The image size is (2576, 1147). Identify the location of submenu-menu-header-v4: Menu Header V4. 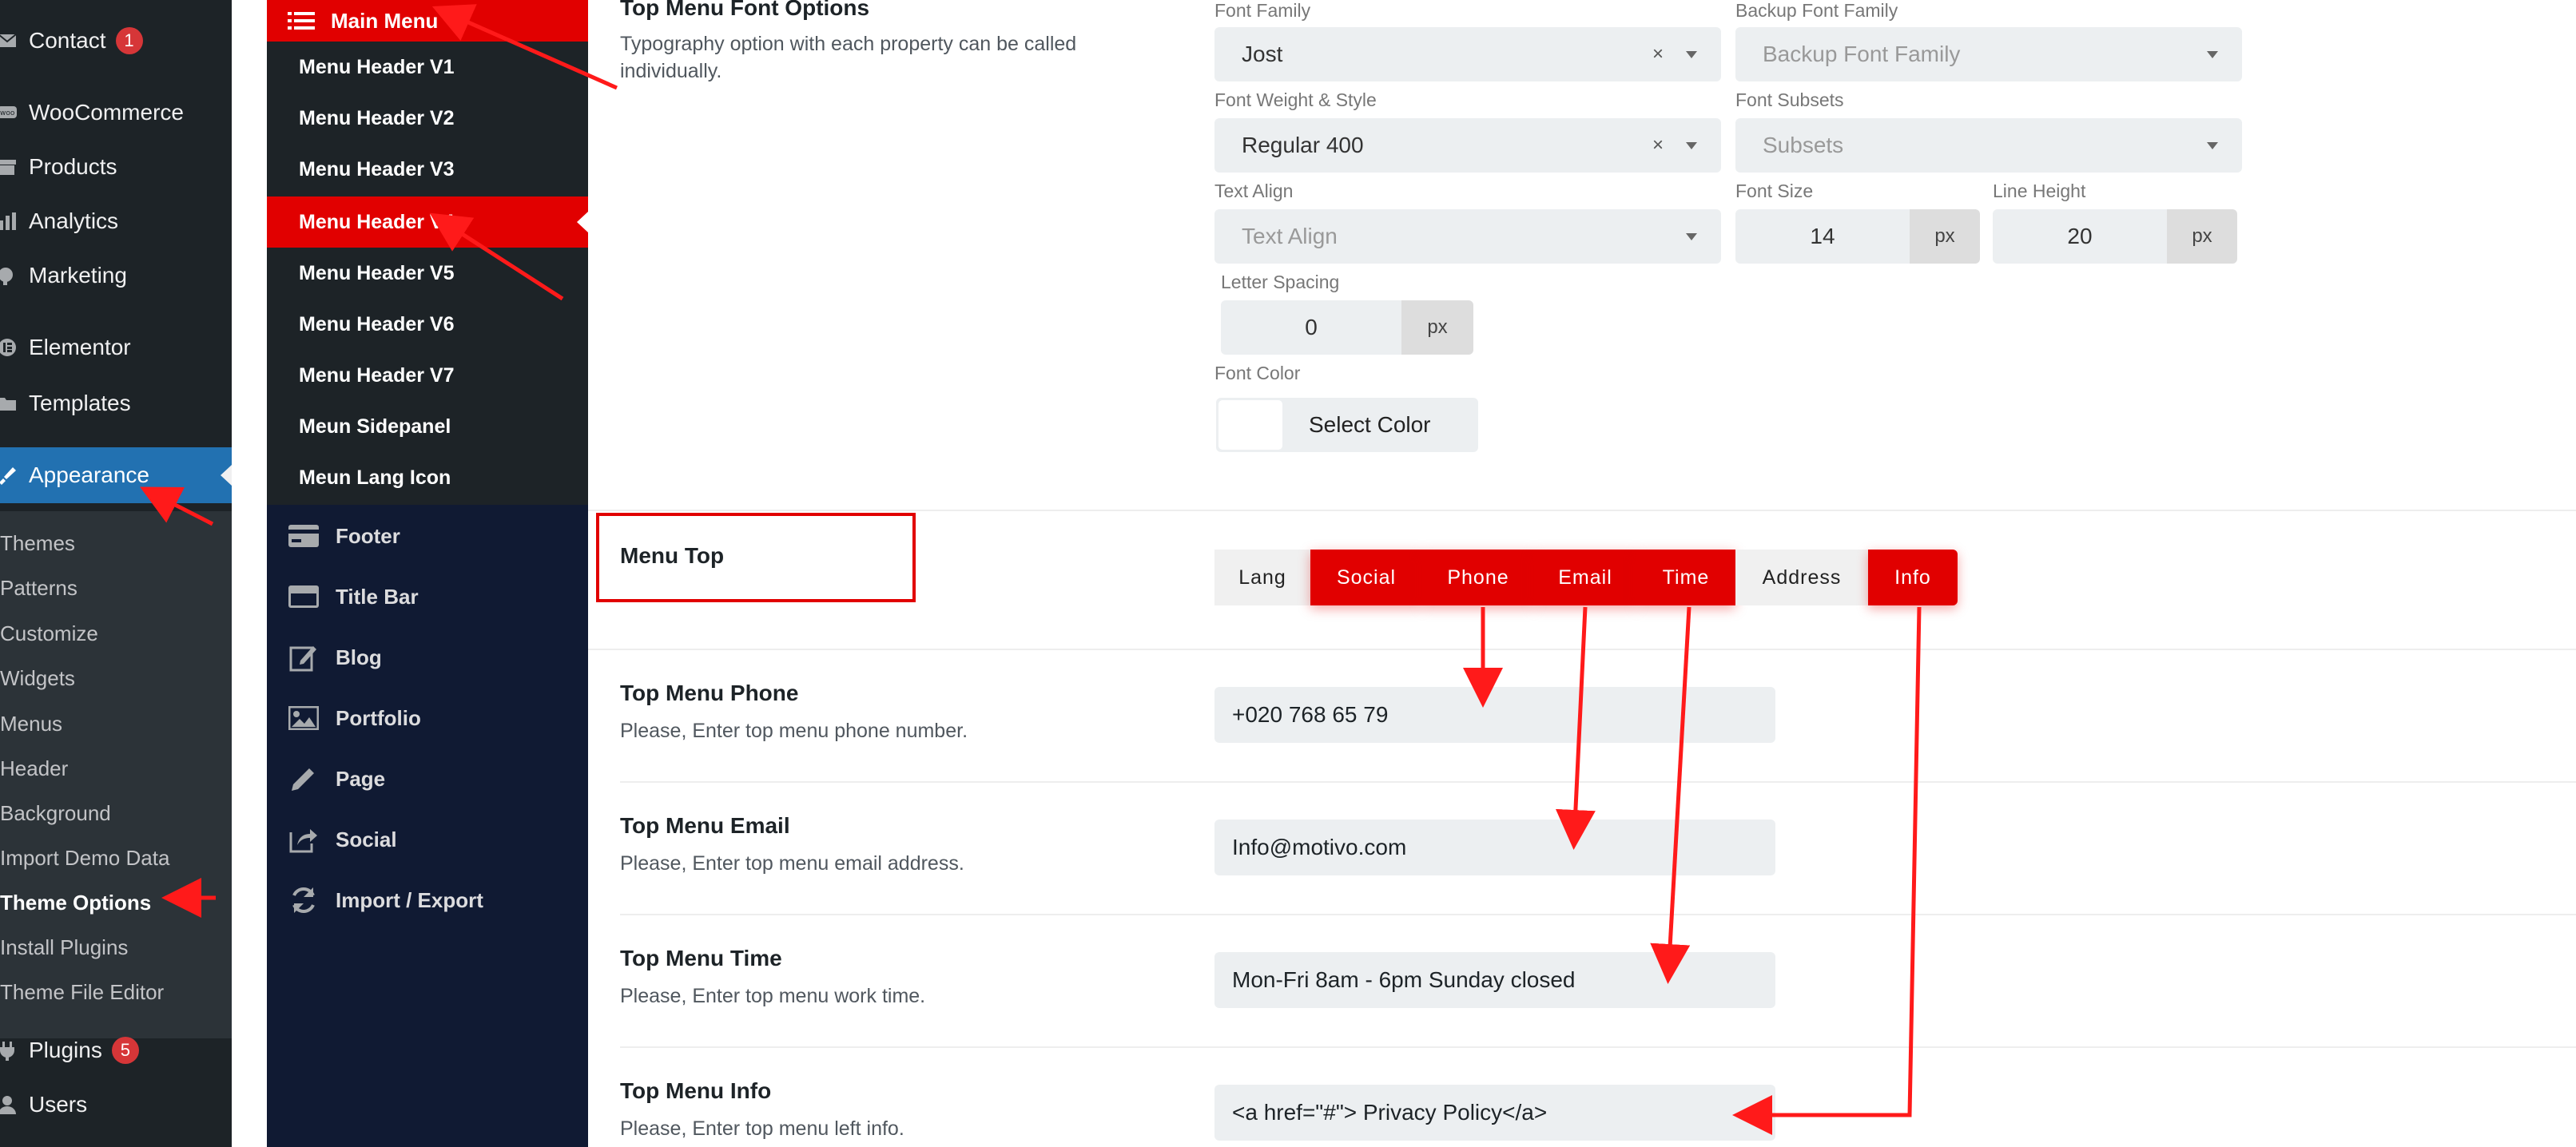
(427, 222).